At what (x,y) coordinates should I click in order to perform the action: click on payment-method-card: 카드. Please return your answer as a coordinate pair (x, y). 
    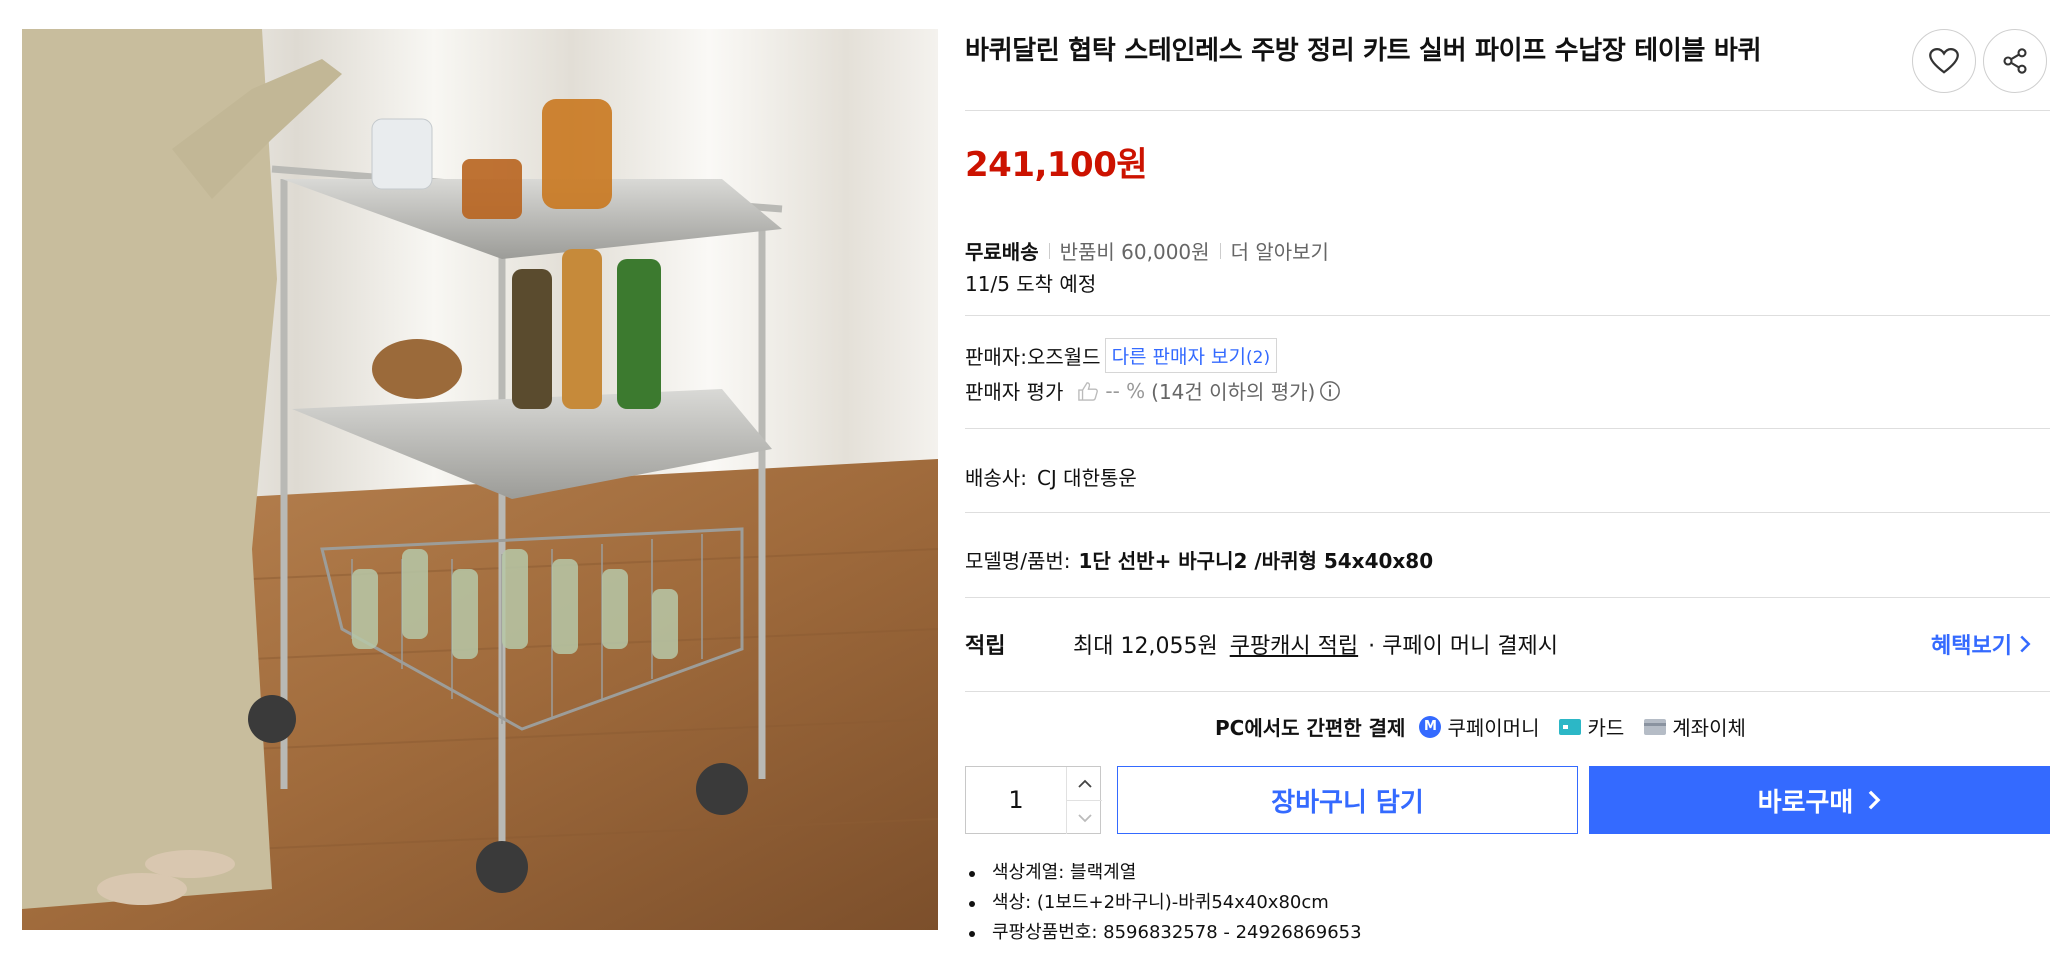
    Looking at the image, I should click on (1606, 728).